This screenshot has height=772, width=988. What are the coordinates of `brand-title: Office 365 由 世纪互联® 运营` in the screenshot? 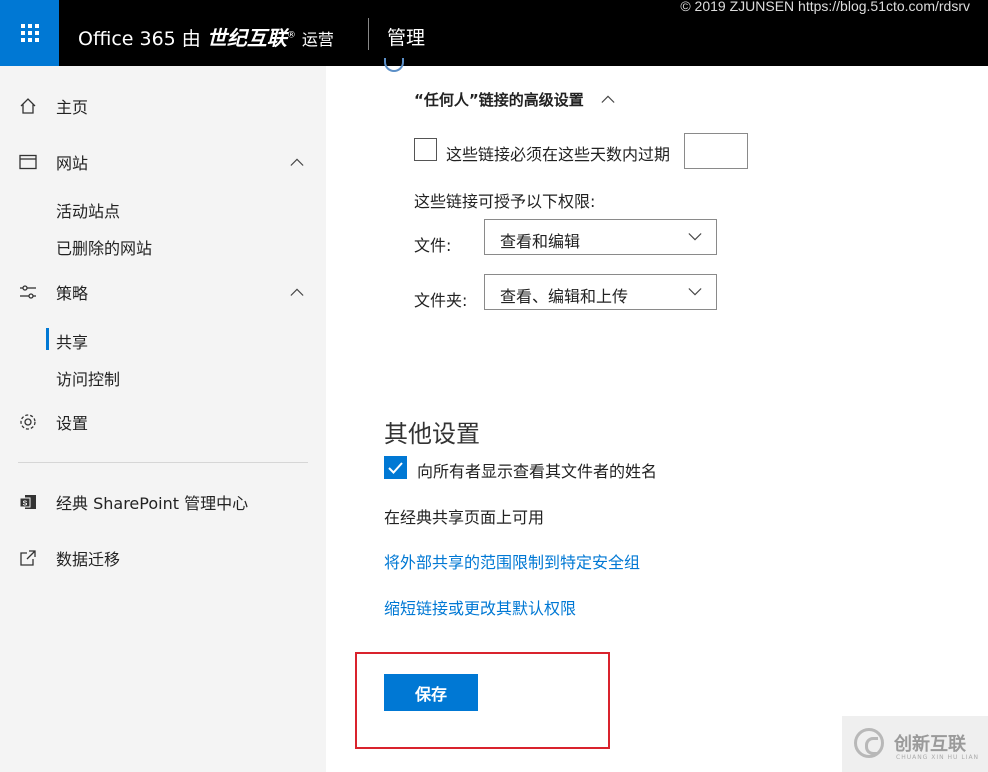 It's located at (206, 36).